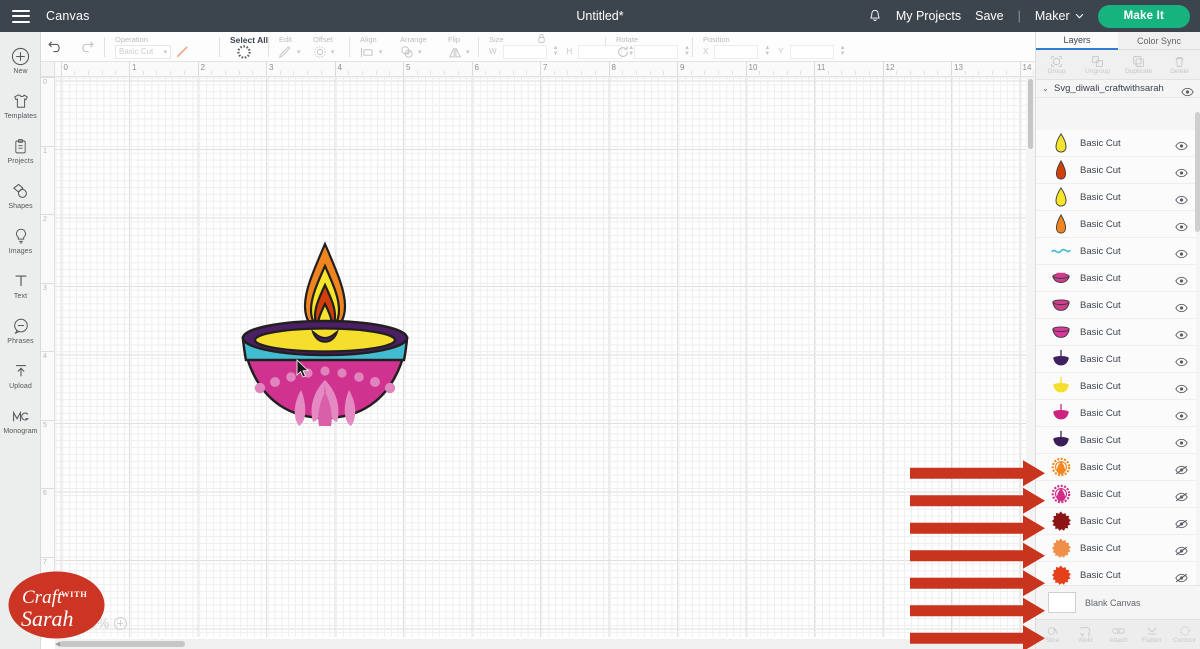  Describe the element at coordinates (1085, 634) in the screenshot. I see `weld-button: Weld` at that location.